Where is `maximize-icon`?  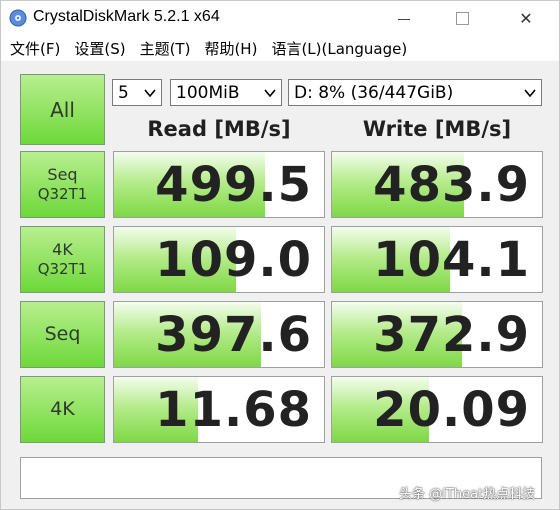
maximize-icon is located at coordinates (462, 18).